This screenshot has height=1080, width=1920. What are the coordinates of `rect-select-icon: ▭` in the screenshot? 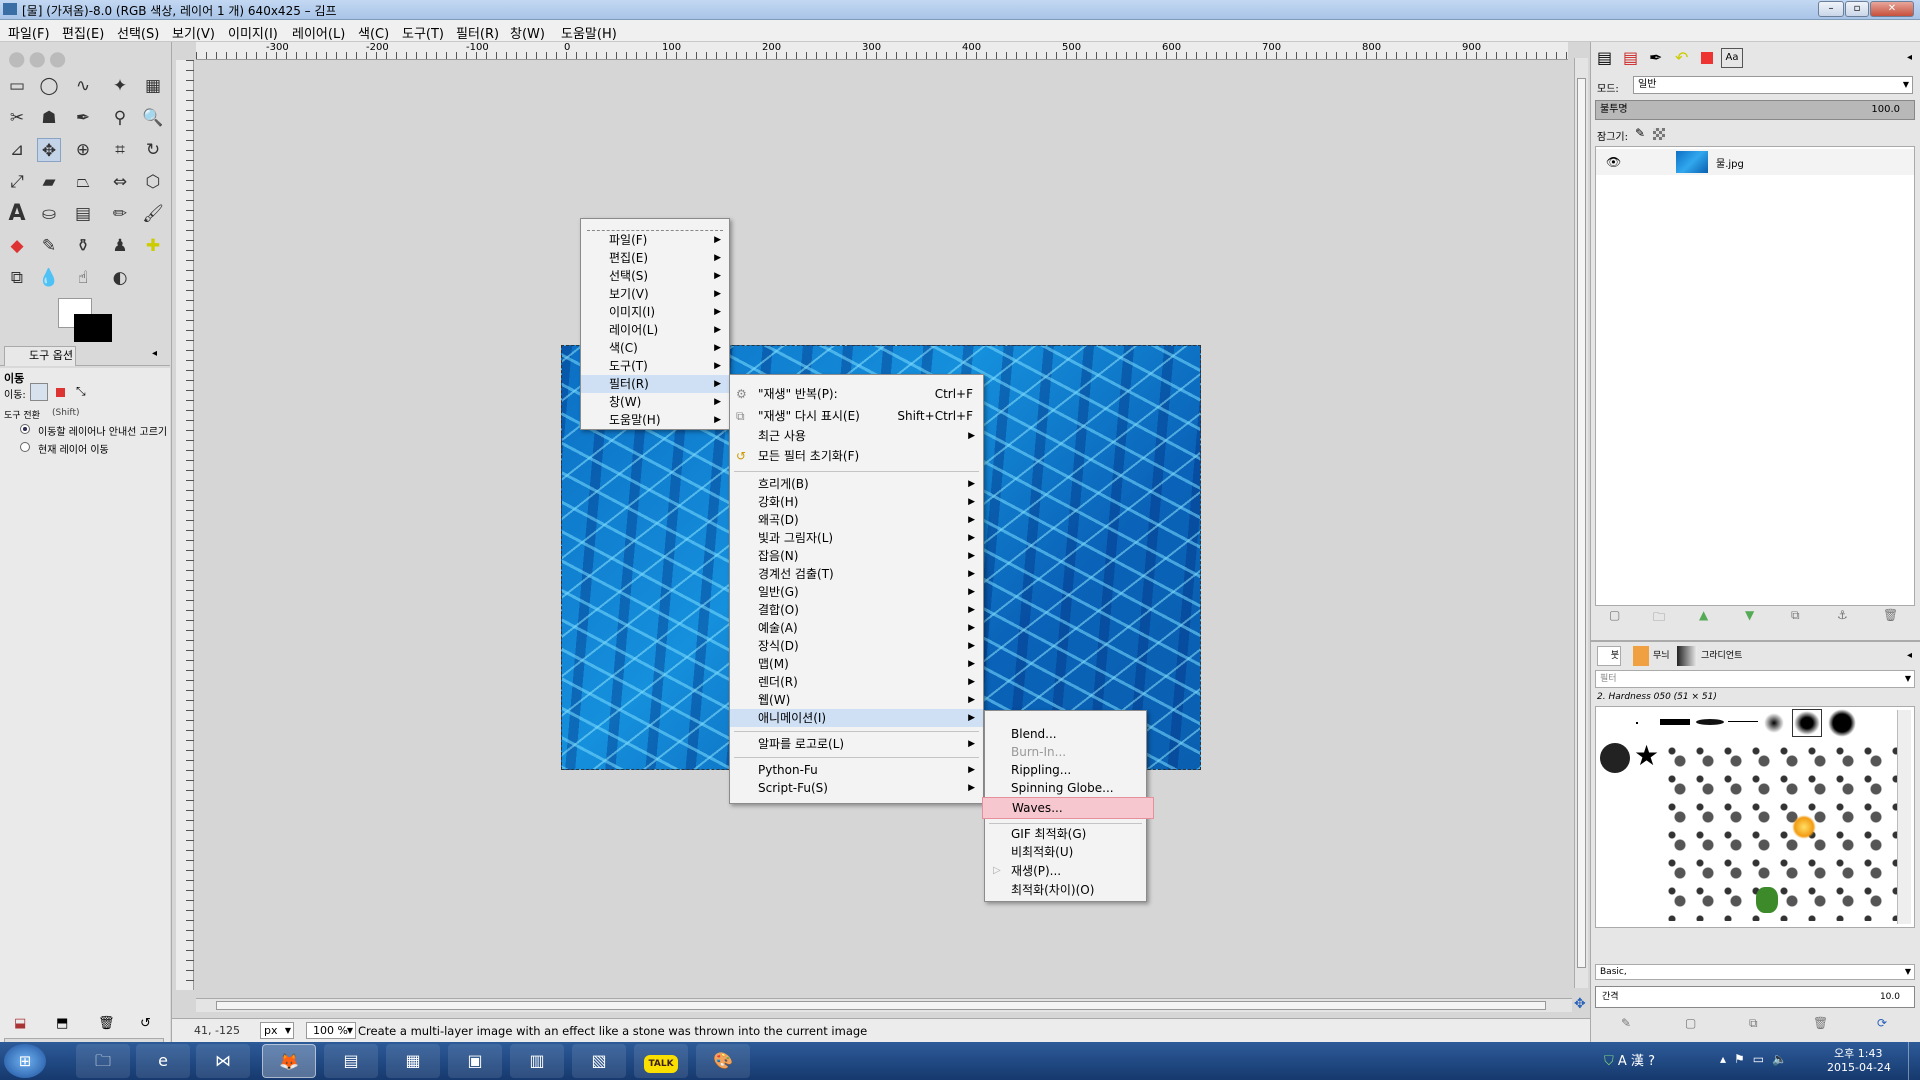 It's located at (17, 86).